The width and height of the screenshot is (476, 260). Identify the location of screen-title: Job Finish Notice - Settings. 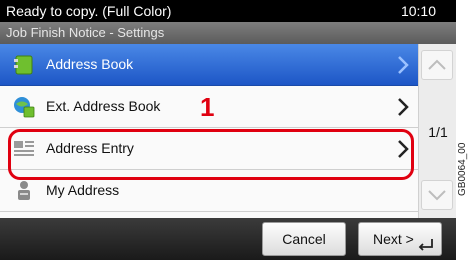
(85, 32).